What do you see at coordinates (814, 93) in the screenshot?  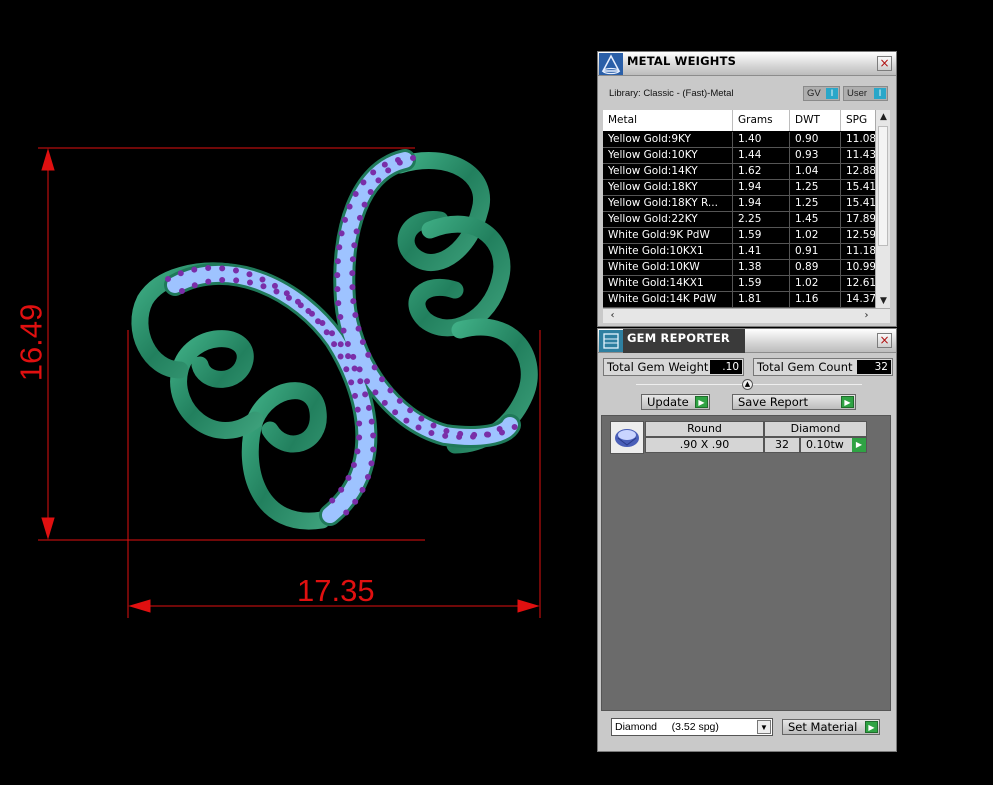 I see `gv-toggle-label: GV` at bounding box center [814, 93].